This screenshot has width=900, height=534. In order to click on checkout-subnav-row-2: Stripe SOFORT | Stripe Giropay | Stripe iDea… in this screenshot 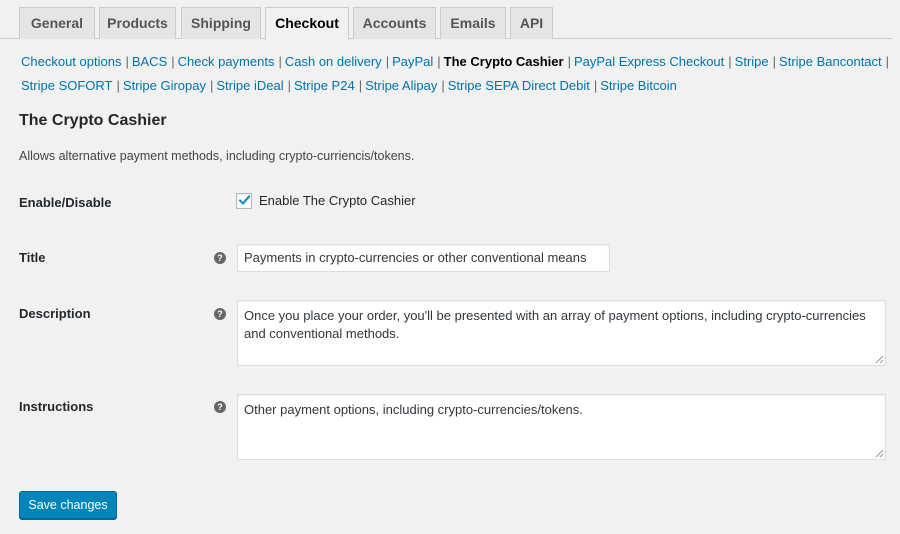, I will do `click(451, 86)`.